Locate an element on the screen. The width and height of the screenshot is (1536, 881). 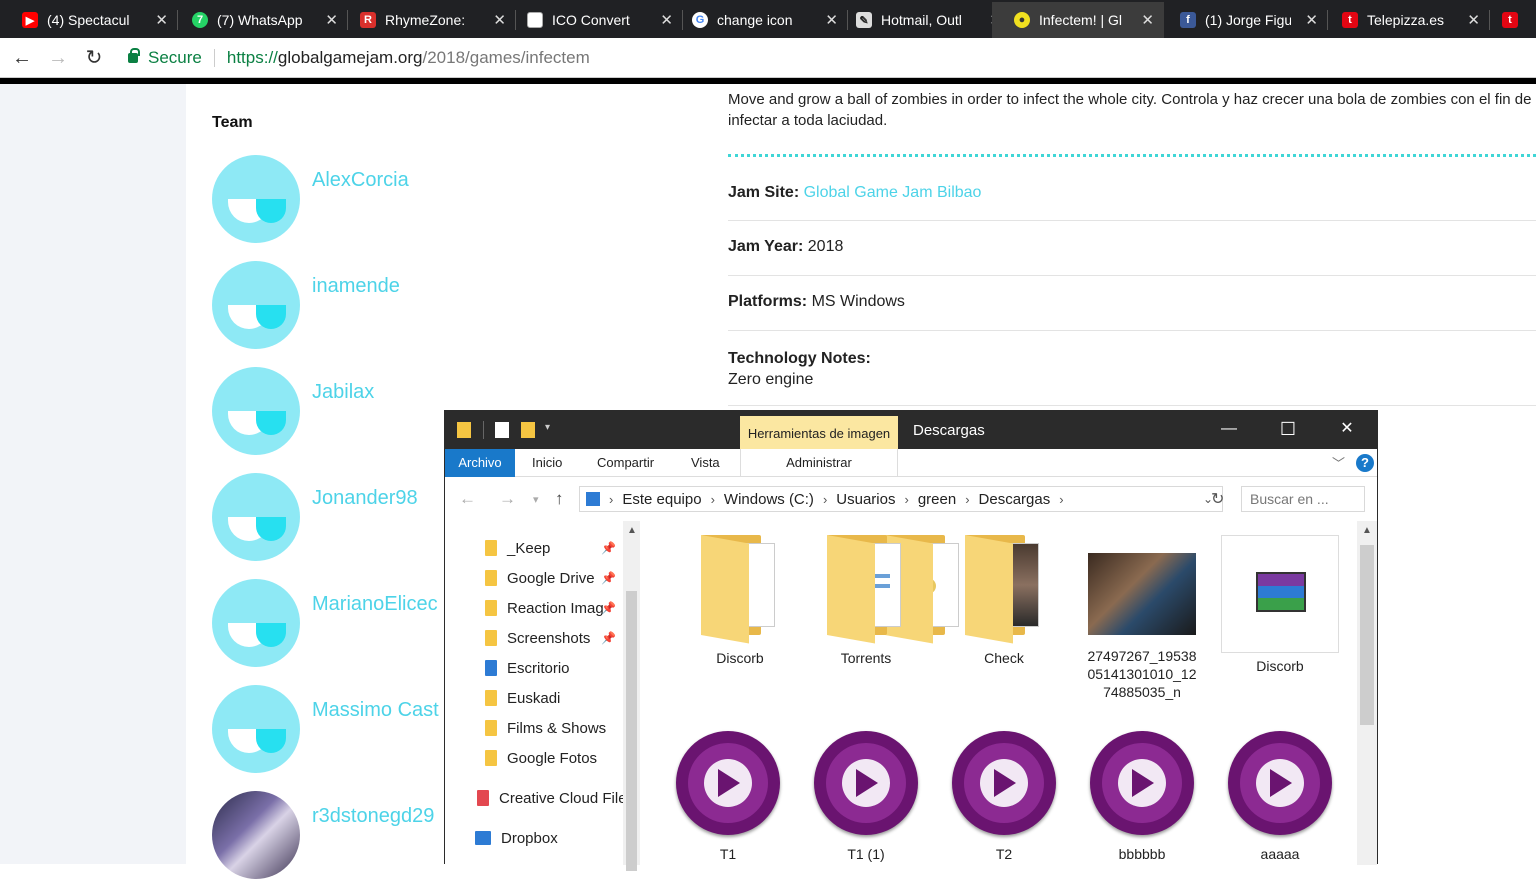
tab-facebook: f (1) Jorge Figu ✕ is located at coordinates (1243, 20).